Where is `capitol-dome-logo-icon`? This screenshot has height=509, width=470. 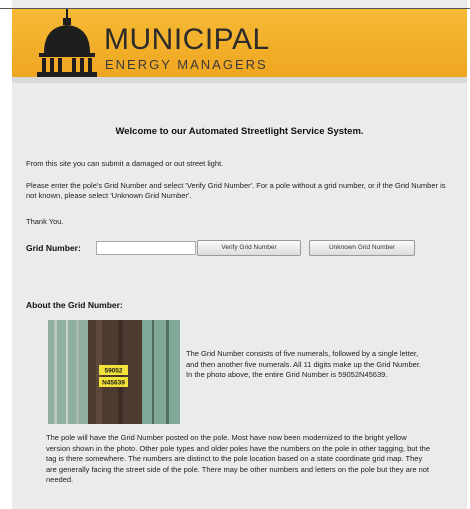 capitol-dome-logo-icon is located at coordinates (67, 43).